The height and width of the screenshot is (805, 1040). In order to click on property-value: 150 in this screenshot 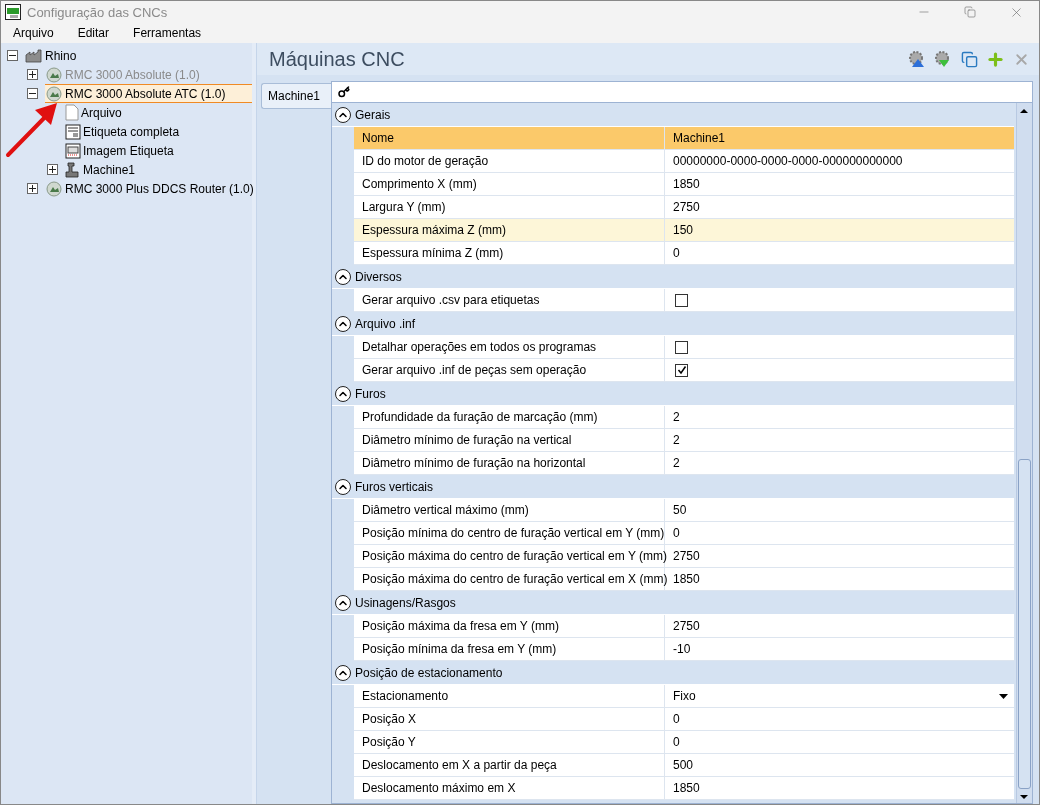, I will do `click(839, 230)`.